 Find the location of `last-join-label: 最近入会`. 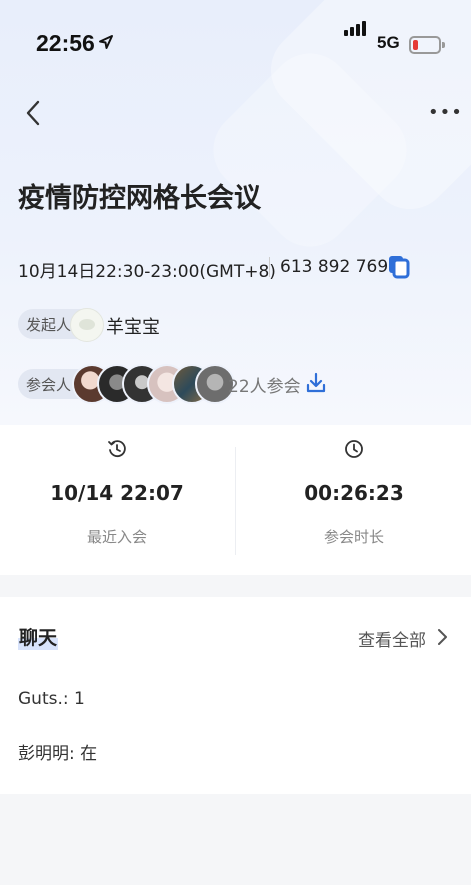

last-join-label: 最近入会 is located at coordinates (116, 537).